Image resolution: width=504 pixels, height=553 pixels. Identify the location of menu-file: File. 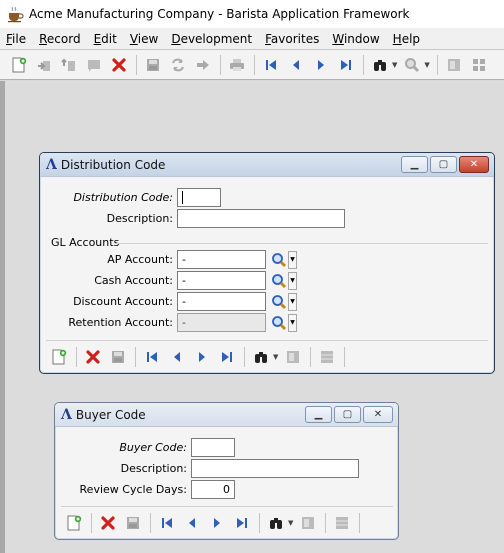
(16, 39).